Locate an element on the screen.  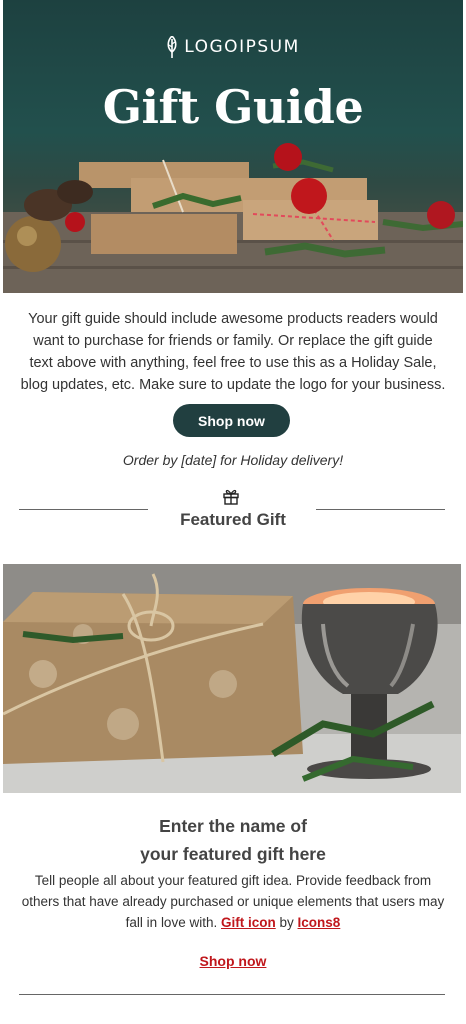
featured-shop-link-wrap: Shop now is located at coordinates (233, 962).